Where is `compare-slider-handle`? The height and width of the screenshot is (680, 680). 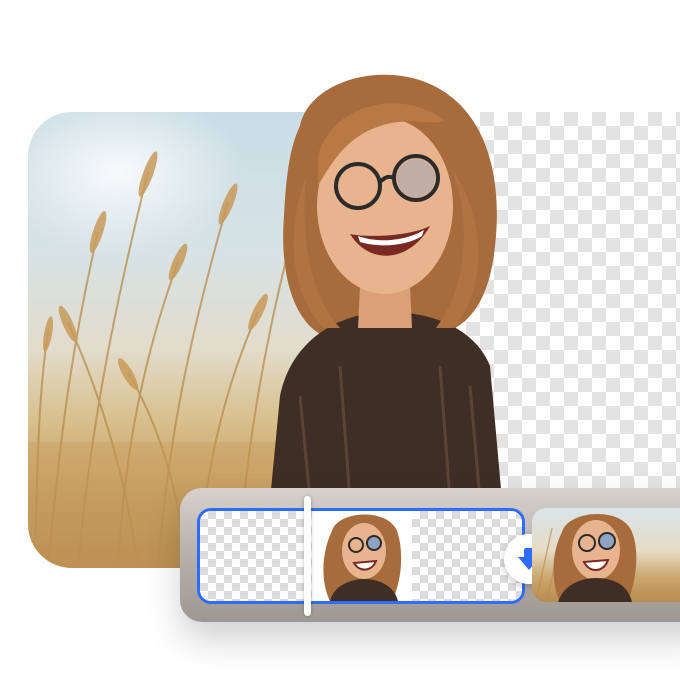 compare-slider-handle is located at coordinates (307, 556).